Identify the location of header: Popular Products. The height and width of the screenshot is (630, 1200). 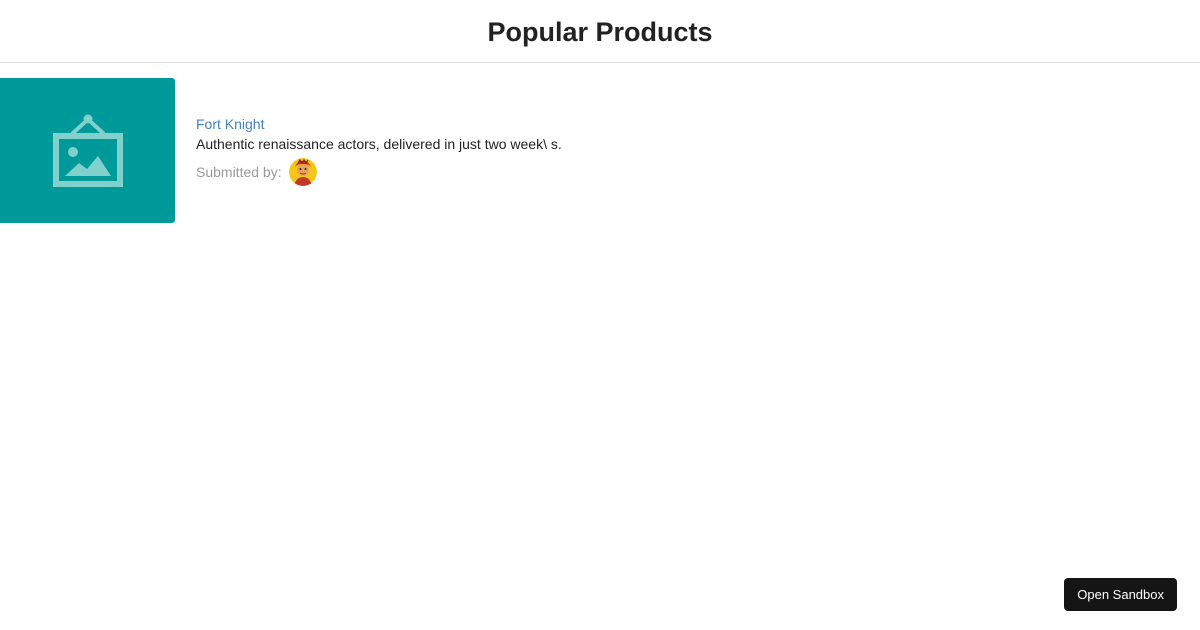
(600, 31).